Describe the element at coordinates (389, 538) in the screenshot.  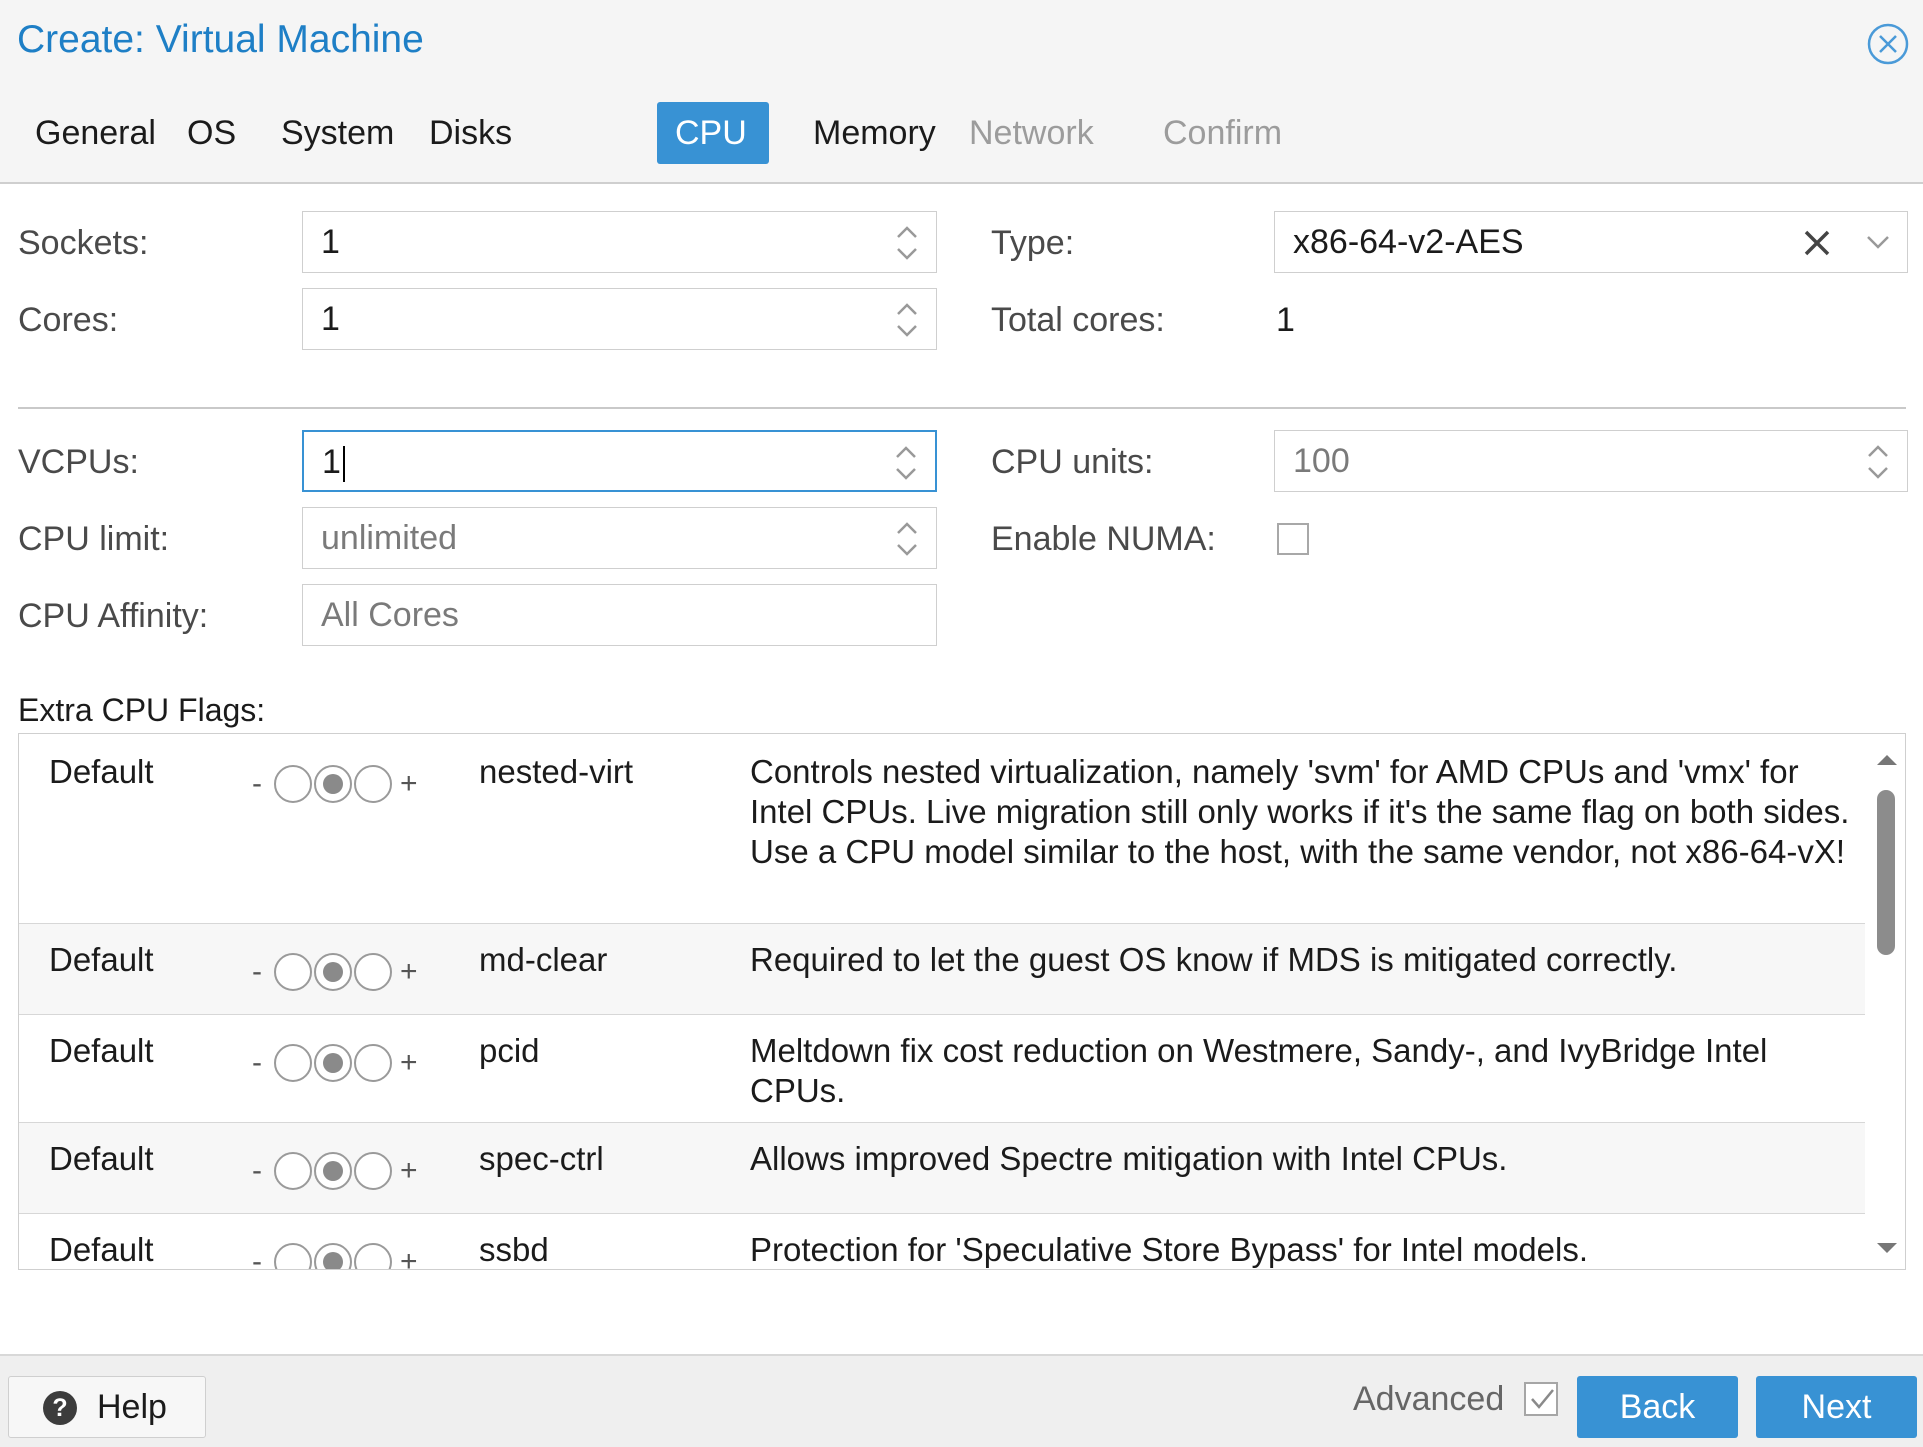
I see `cpu-limit-placeholder: unlimited` at that location.